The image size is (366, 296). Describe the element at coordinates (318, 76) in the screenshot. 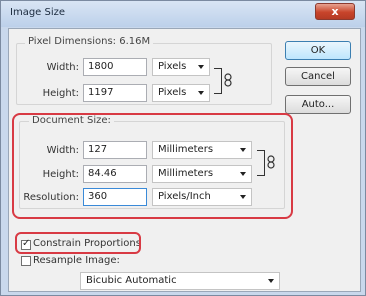

I see `cancel-button: Cancel` at that location.